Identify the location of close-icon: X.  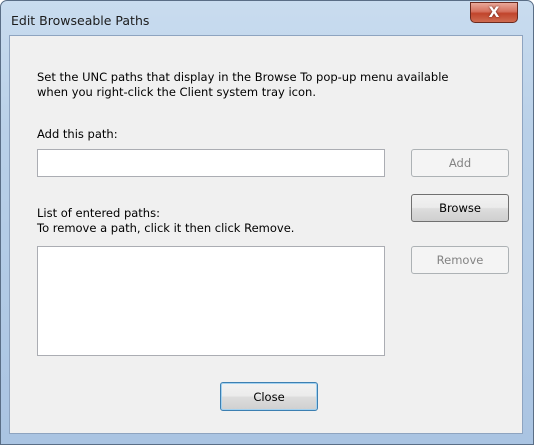
(494, 12).